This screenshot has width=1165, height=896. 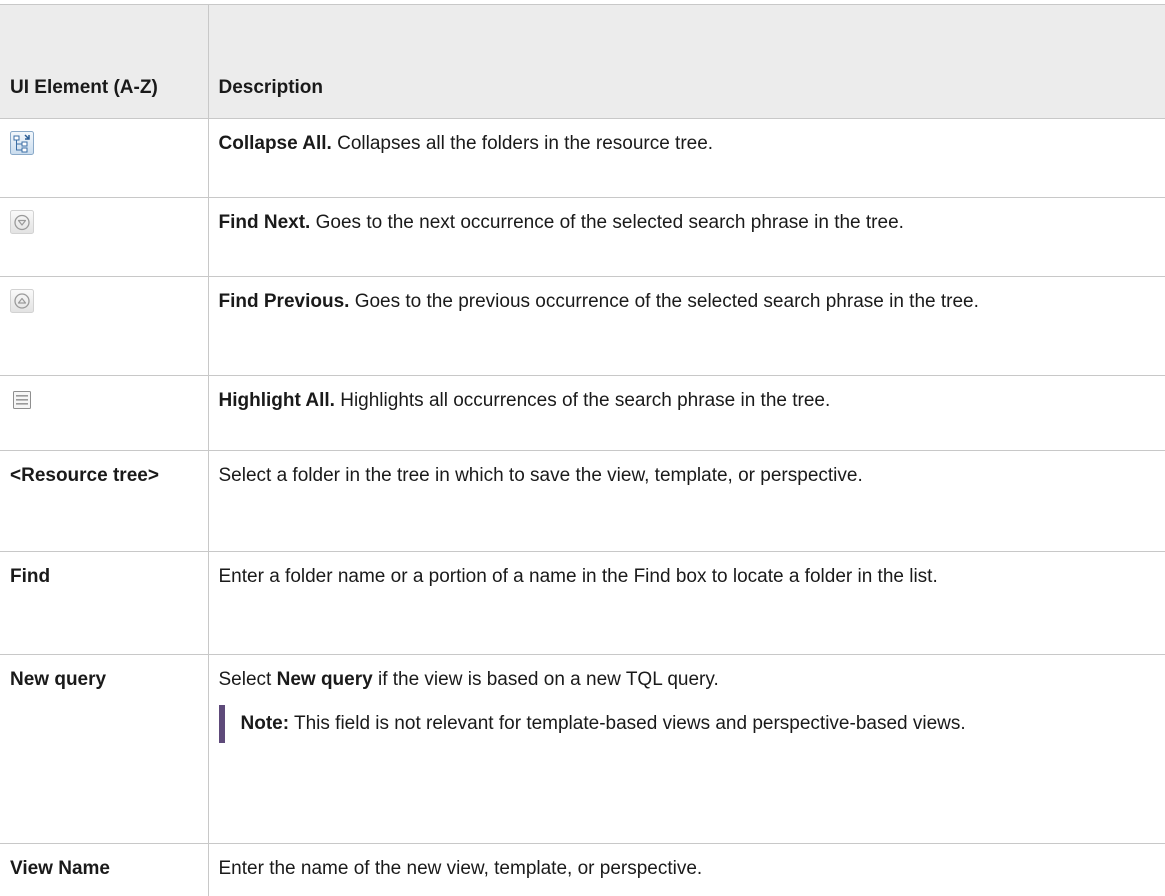 What do you see at coordinates (325, 679) in the screenshot?
I see `term-label: New query` at bounding box center [325, 679].